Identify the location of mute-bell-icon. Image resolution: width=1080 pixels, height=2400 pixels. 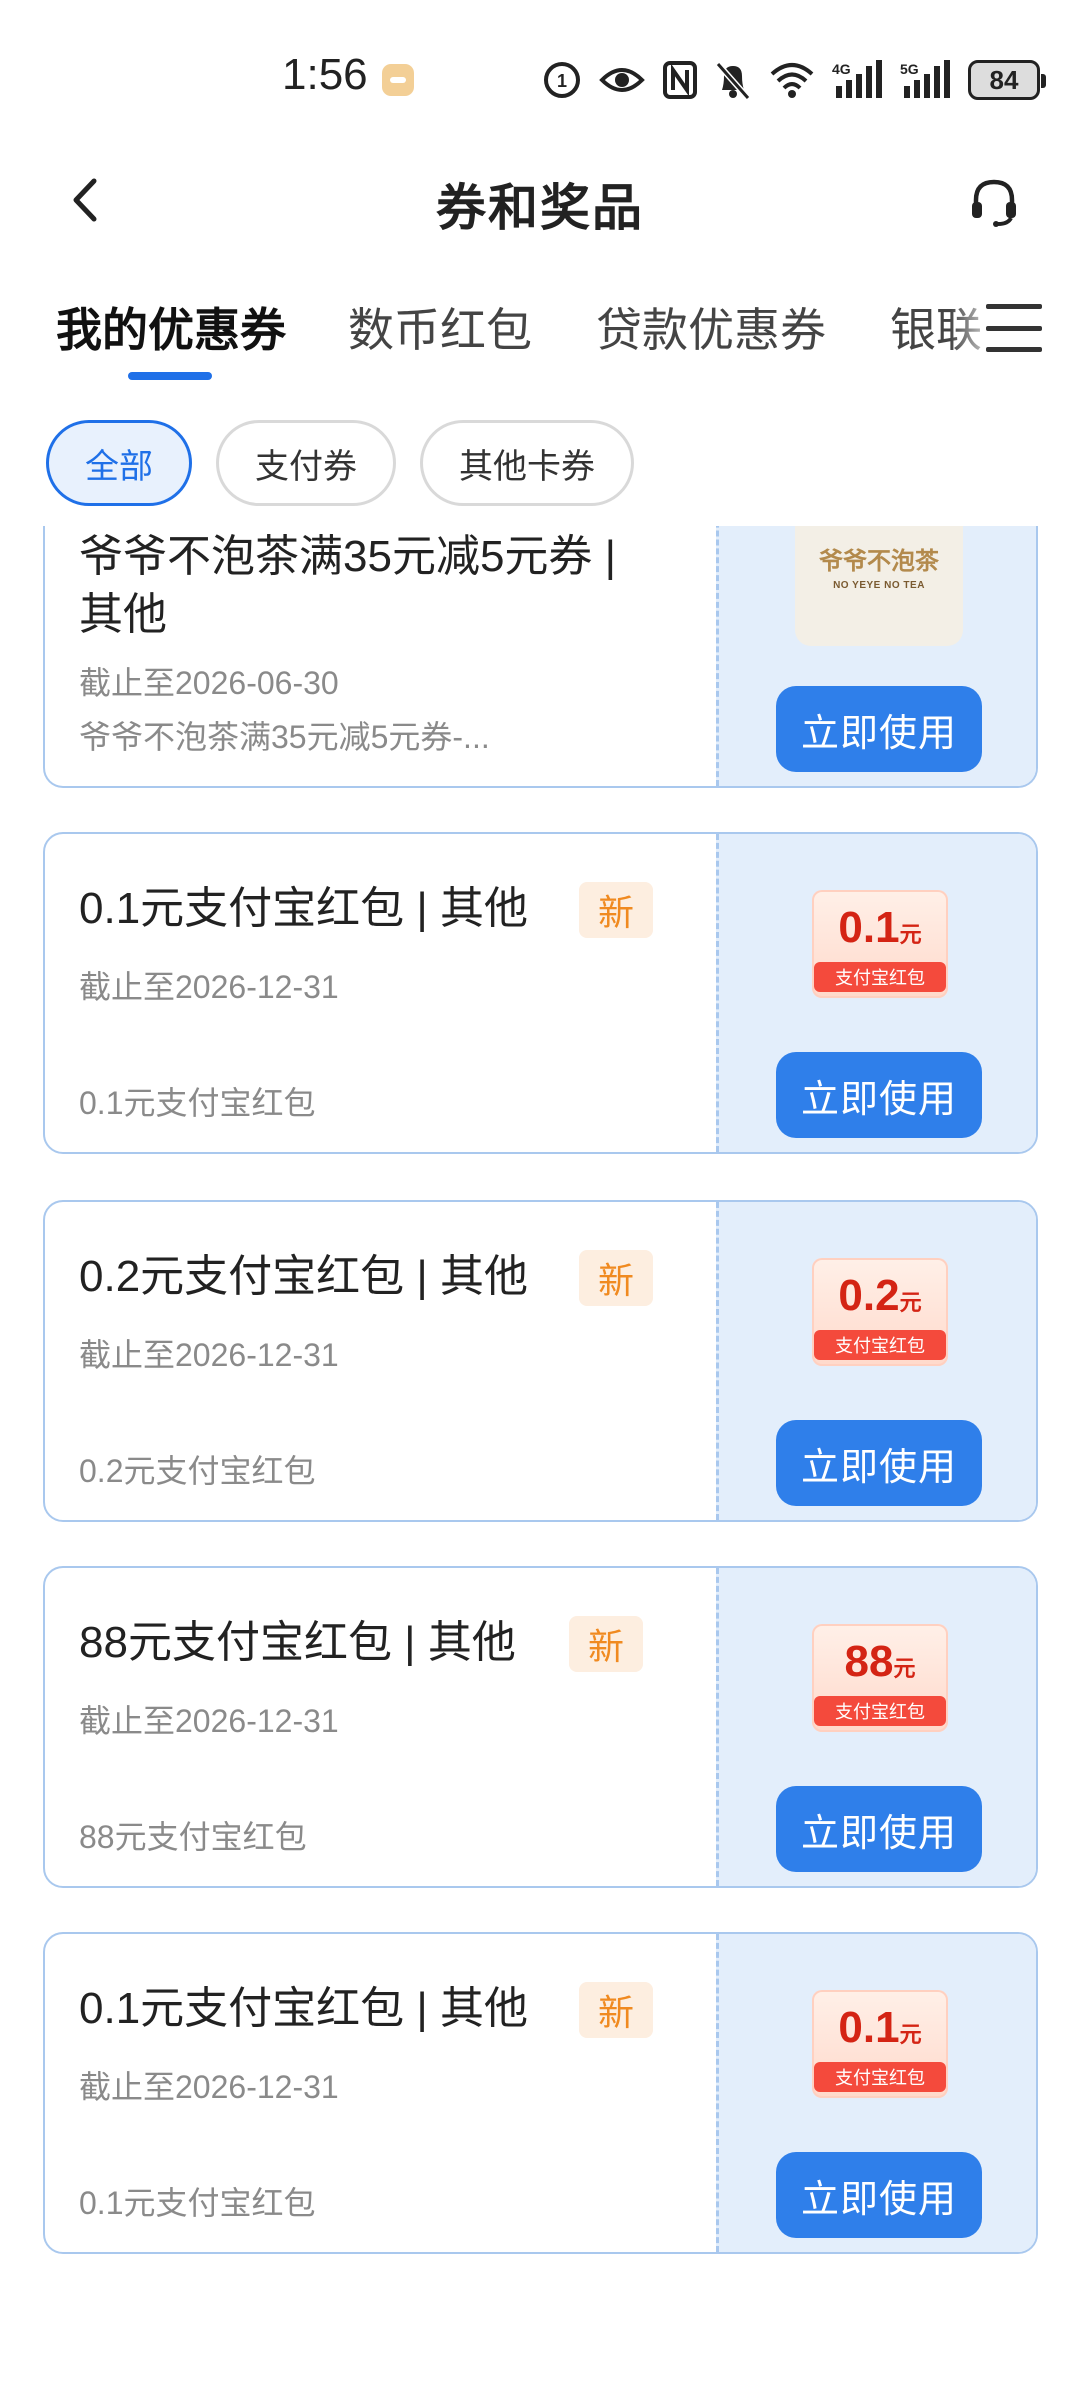
(733, 80).